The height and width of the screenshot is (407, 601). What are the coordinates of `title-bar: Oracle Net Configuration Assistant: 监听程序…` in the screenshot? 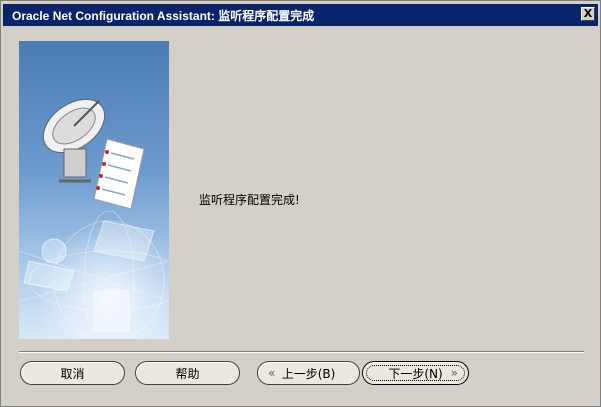 It's located at (300, 15).